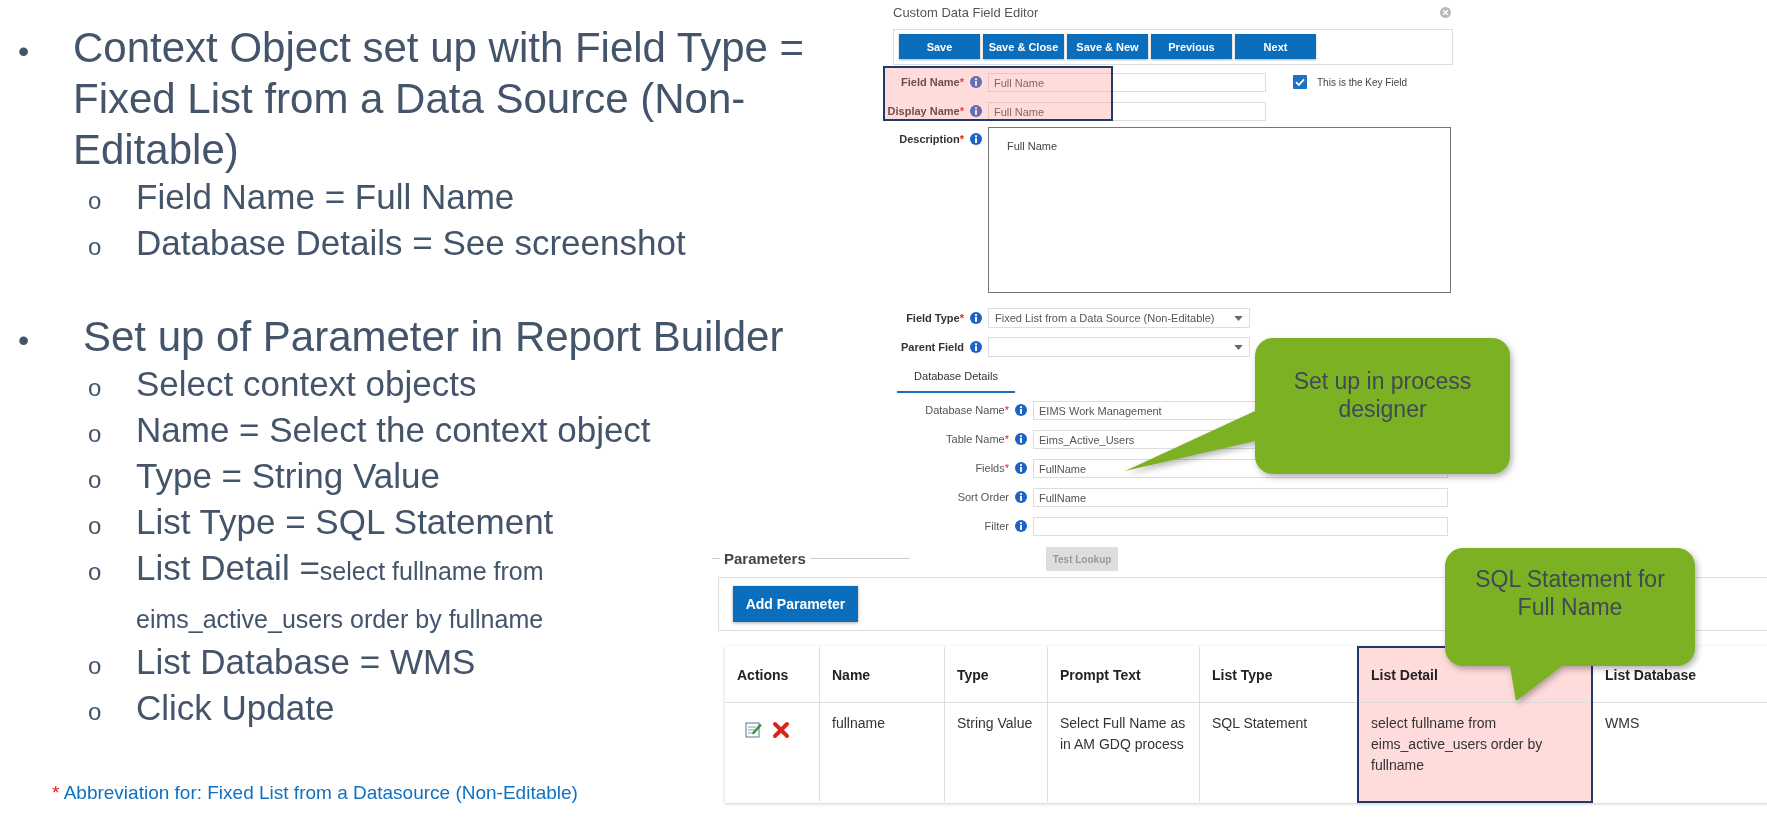 The height and width of the screenshot is (823, 1767). I want to click on tab: Database Details, so click(956, 378).